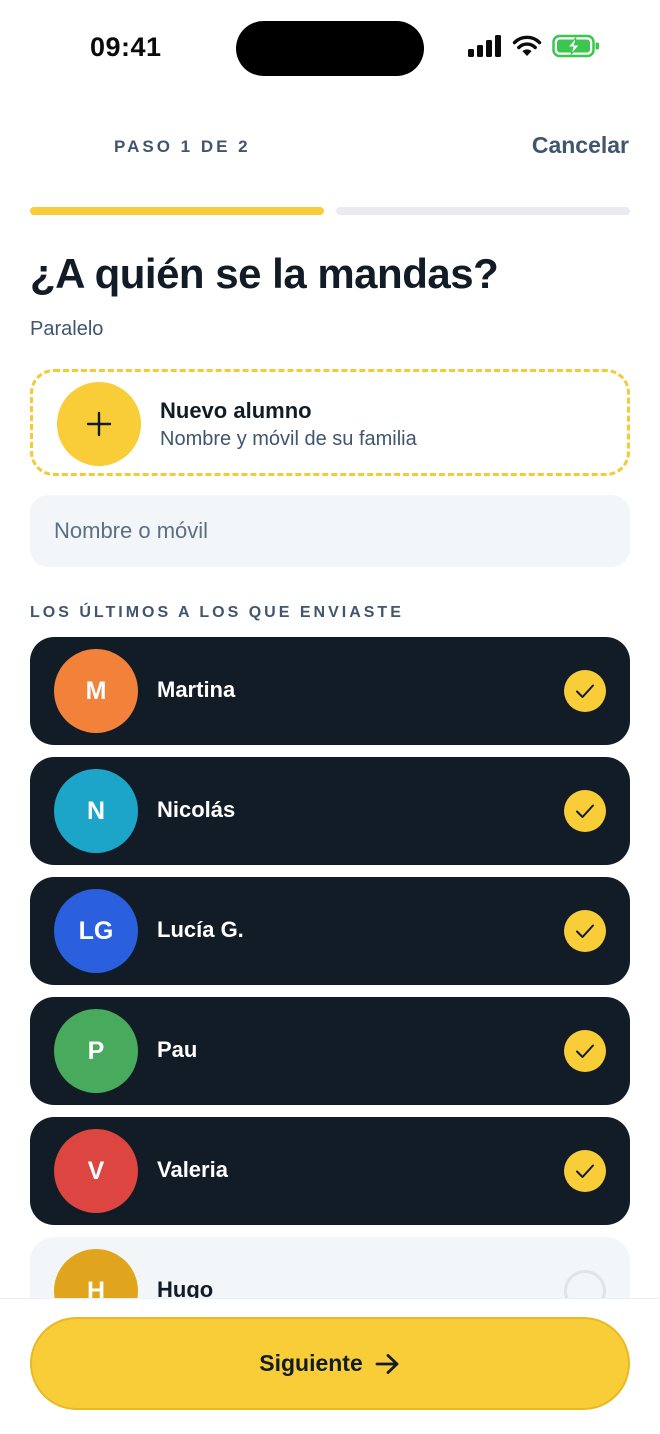  Describe the element at coordinates (330, 931) in the screenshot. I see `student-item: LG Lucía G.` at that location.